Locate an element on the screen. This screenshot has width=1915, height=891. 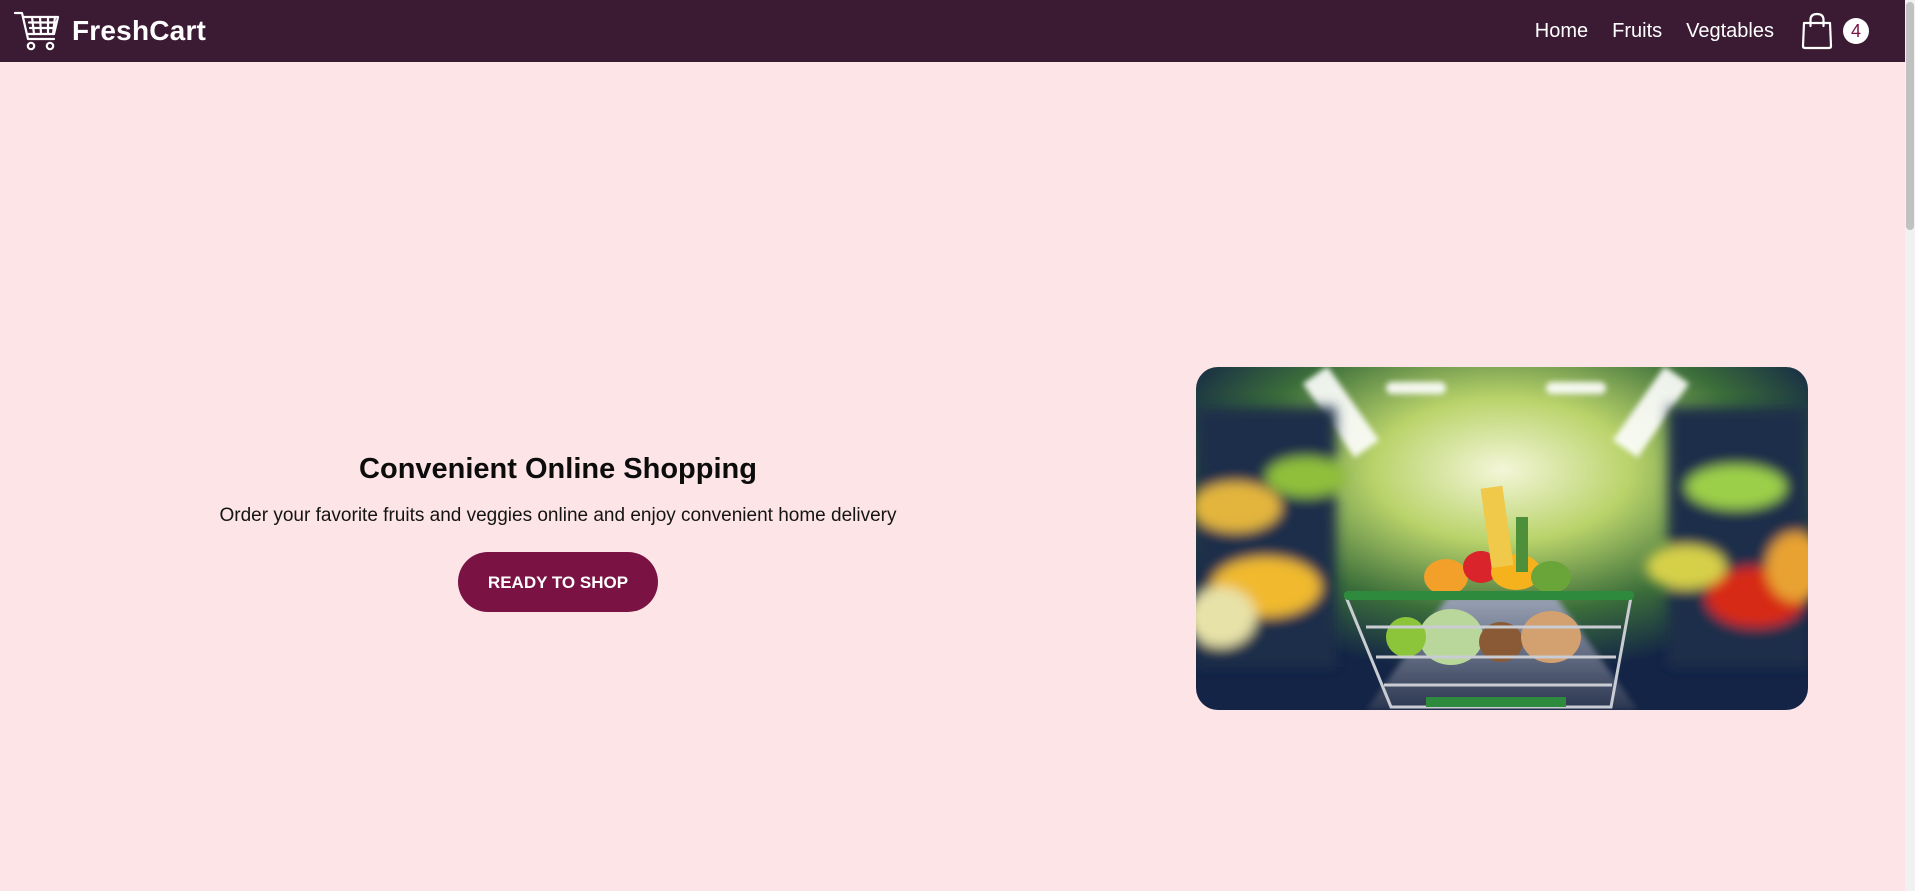
shopping-cart-icon is located at coordinates (37, 31).